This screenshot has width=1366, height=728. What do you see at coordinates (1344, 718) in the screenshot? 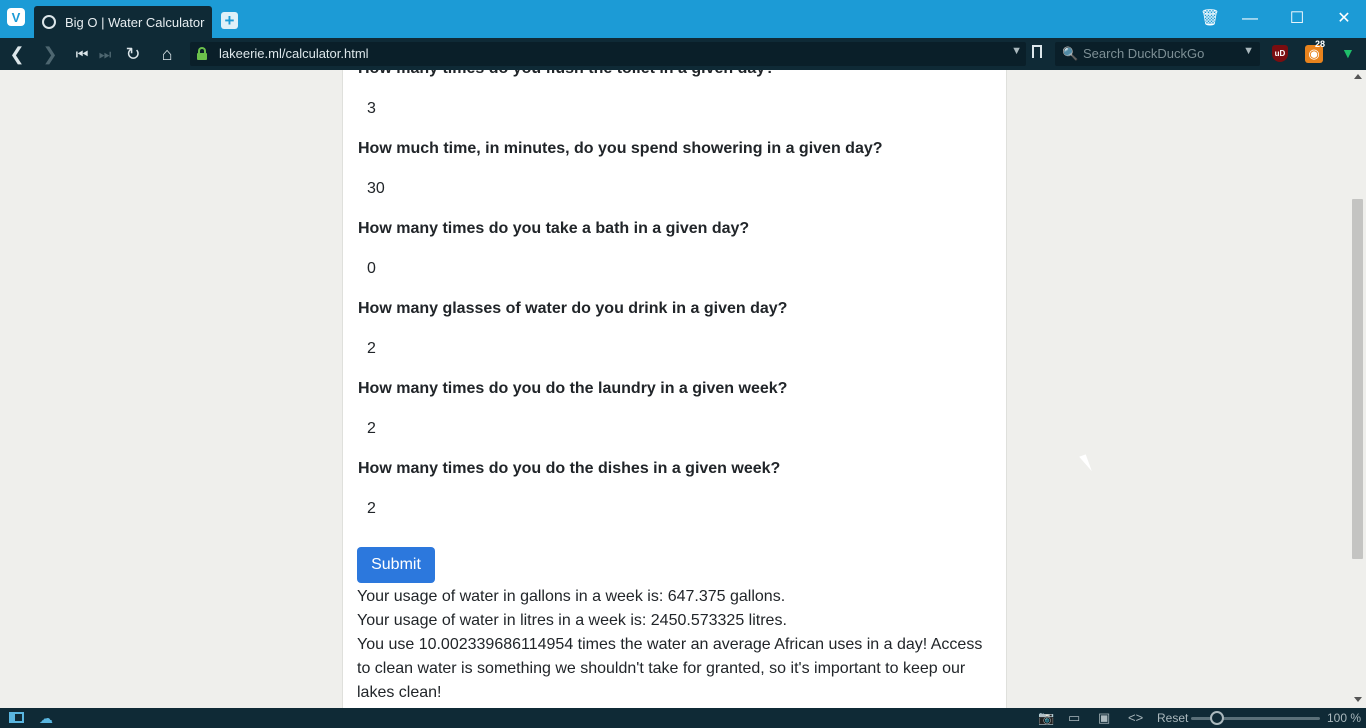
I see `zoom-level: 100 %` at bounding box center [1344, 718].